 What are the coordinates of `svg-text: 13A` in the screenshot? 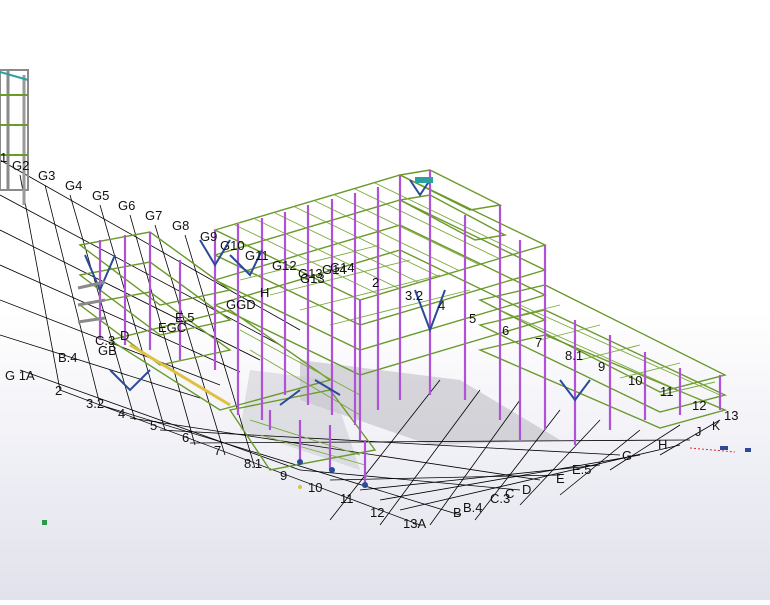 It's located at (414, 523).